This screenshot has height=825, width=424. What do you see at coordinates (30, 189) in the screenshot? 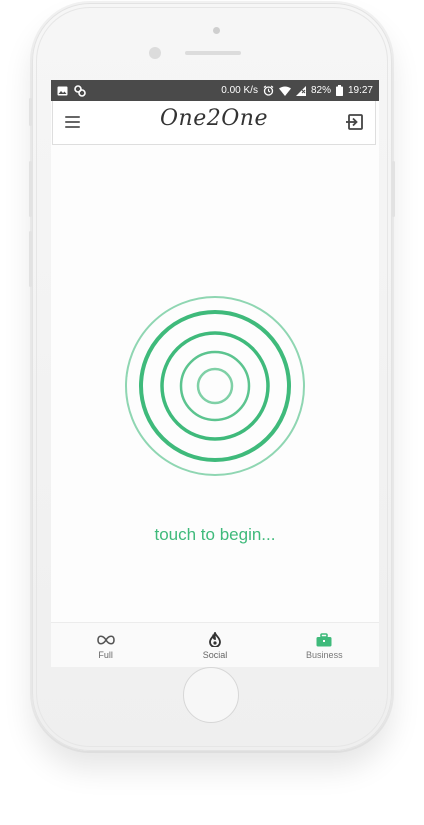
I see `volume-up-button` at bounding box center [30, 189].